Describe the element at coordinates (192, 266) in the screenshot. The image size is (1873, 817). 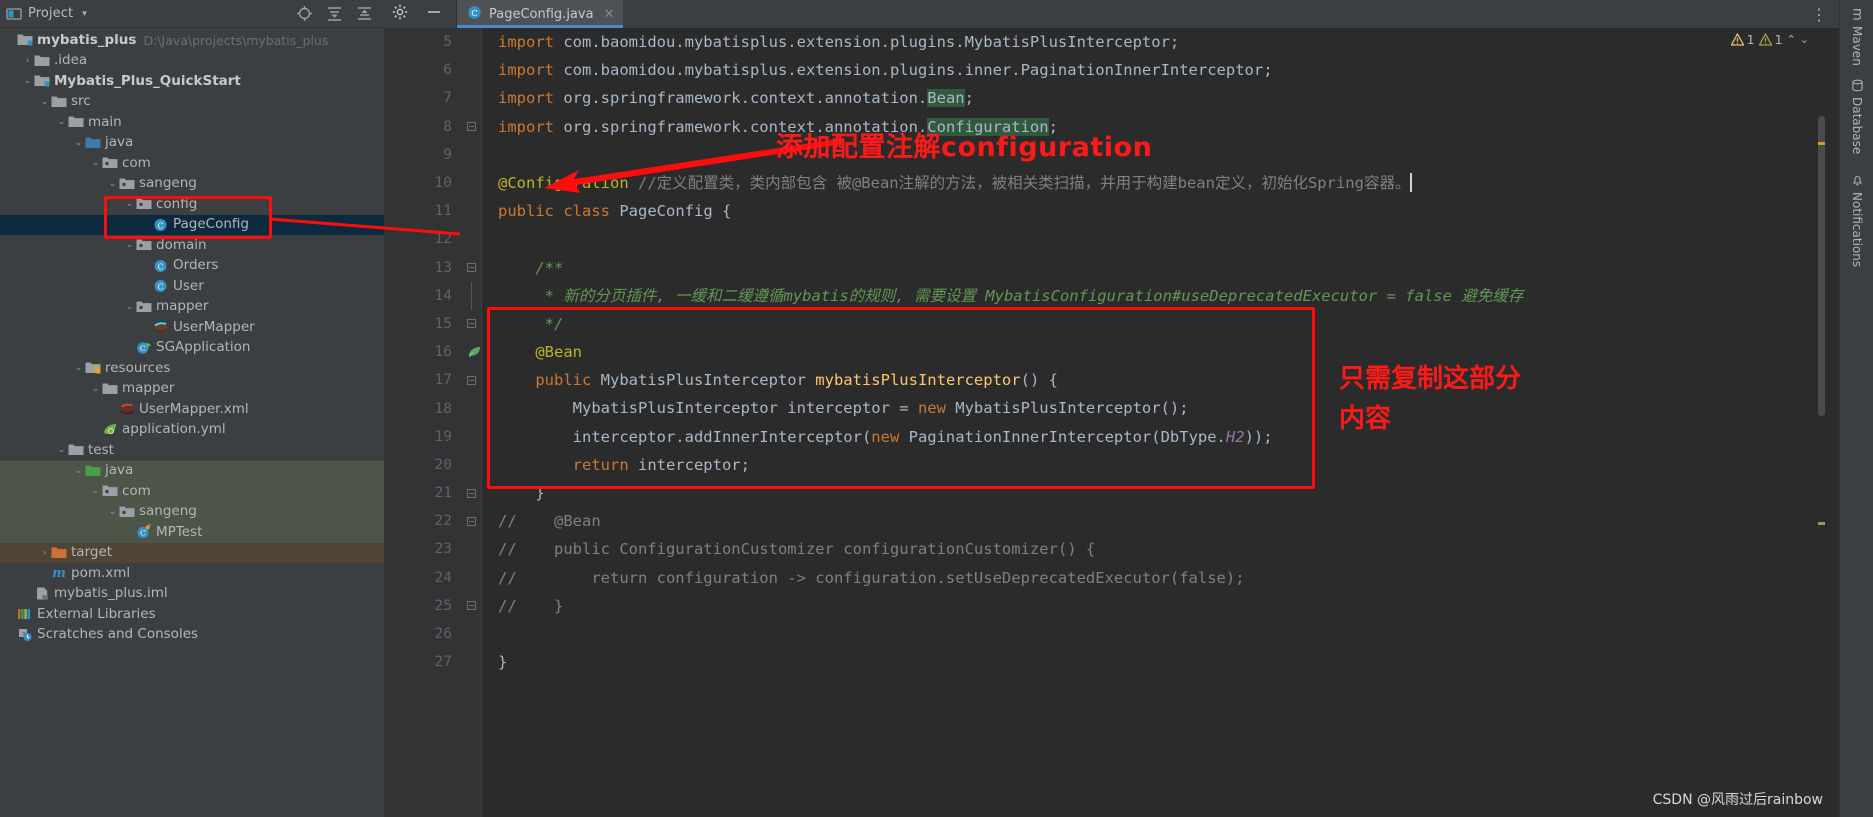
I see `tree-node-orders: · C Orders` at that location.